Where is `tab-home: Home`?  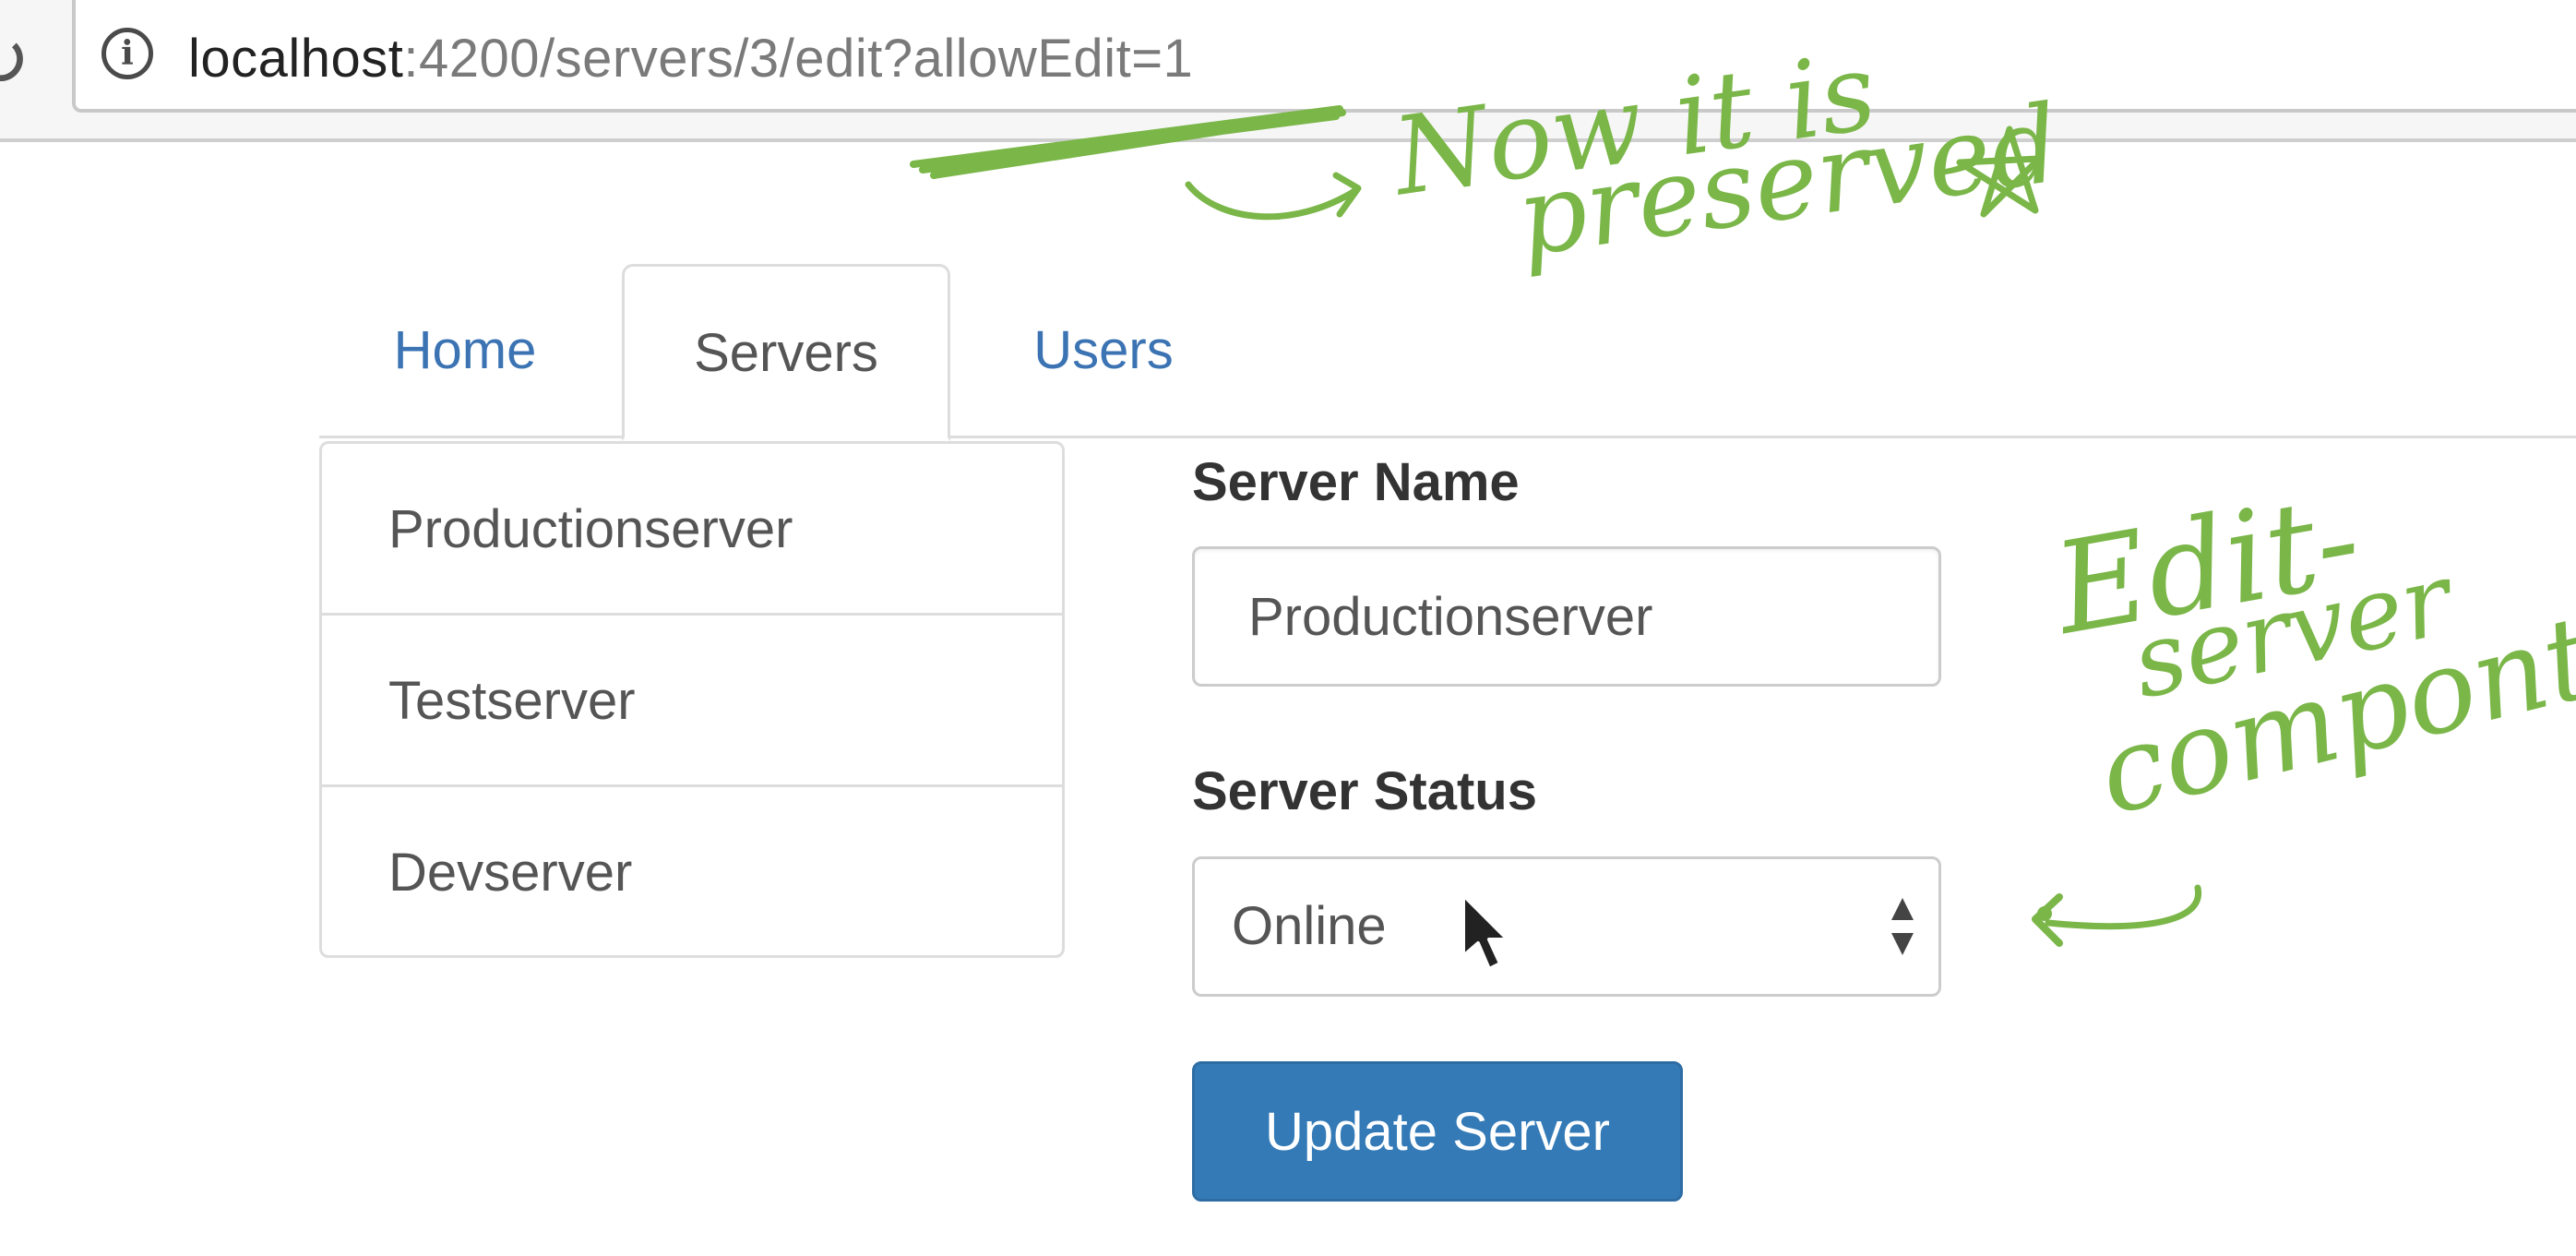 tab-home: Home is located at coordinates (465, 350).